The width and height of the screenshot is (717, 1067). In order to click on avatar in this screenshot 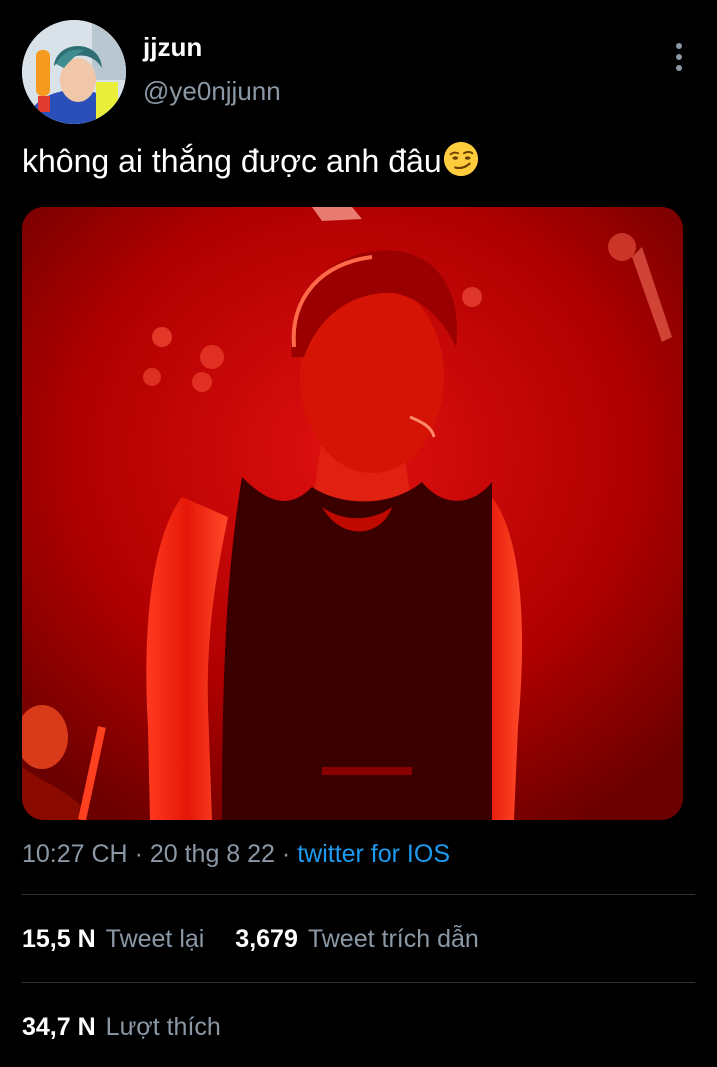, I will do `click(74, 72)`.